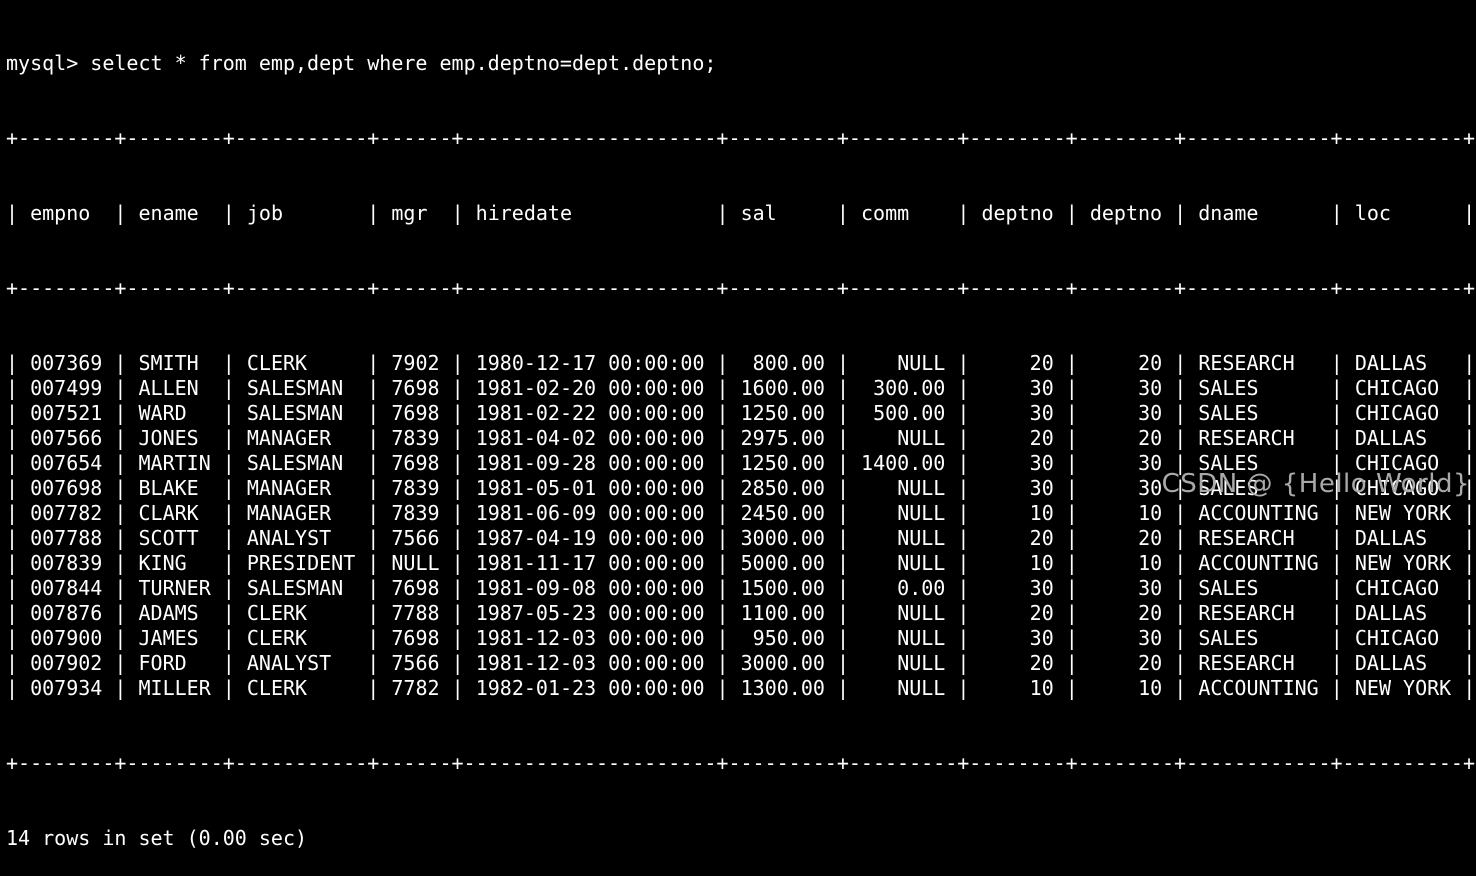 This screenshot has width=1476, height=876. Describe the element at coordinates (162, 563) in the screenshot. I see `table-cell-ename: KING` at that location.